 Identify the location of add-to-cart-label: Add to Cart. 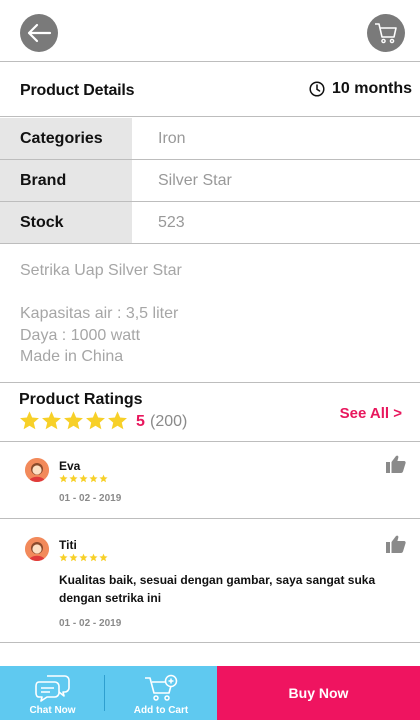
(161, 710).